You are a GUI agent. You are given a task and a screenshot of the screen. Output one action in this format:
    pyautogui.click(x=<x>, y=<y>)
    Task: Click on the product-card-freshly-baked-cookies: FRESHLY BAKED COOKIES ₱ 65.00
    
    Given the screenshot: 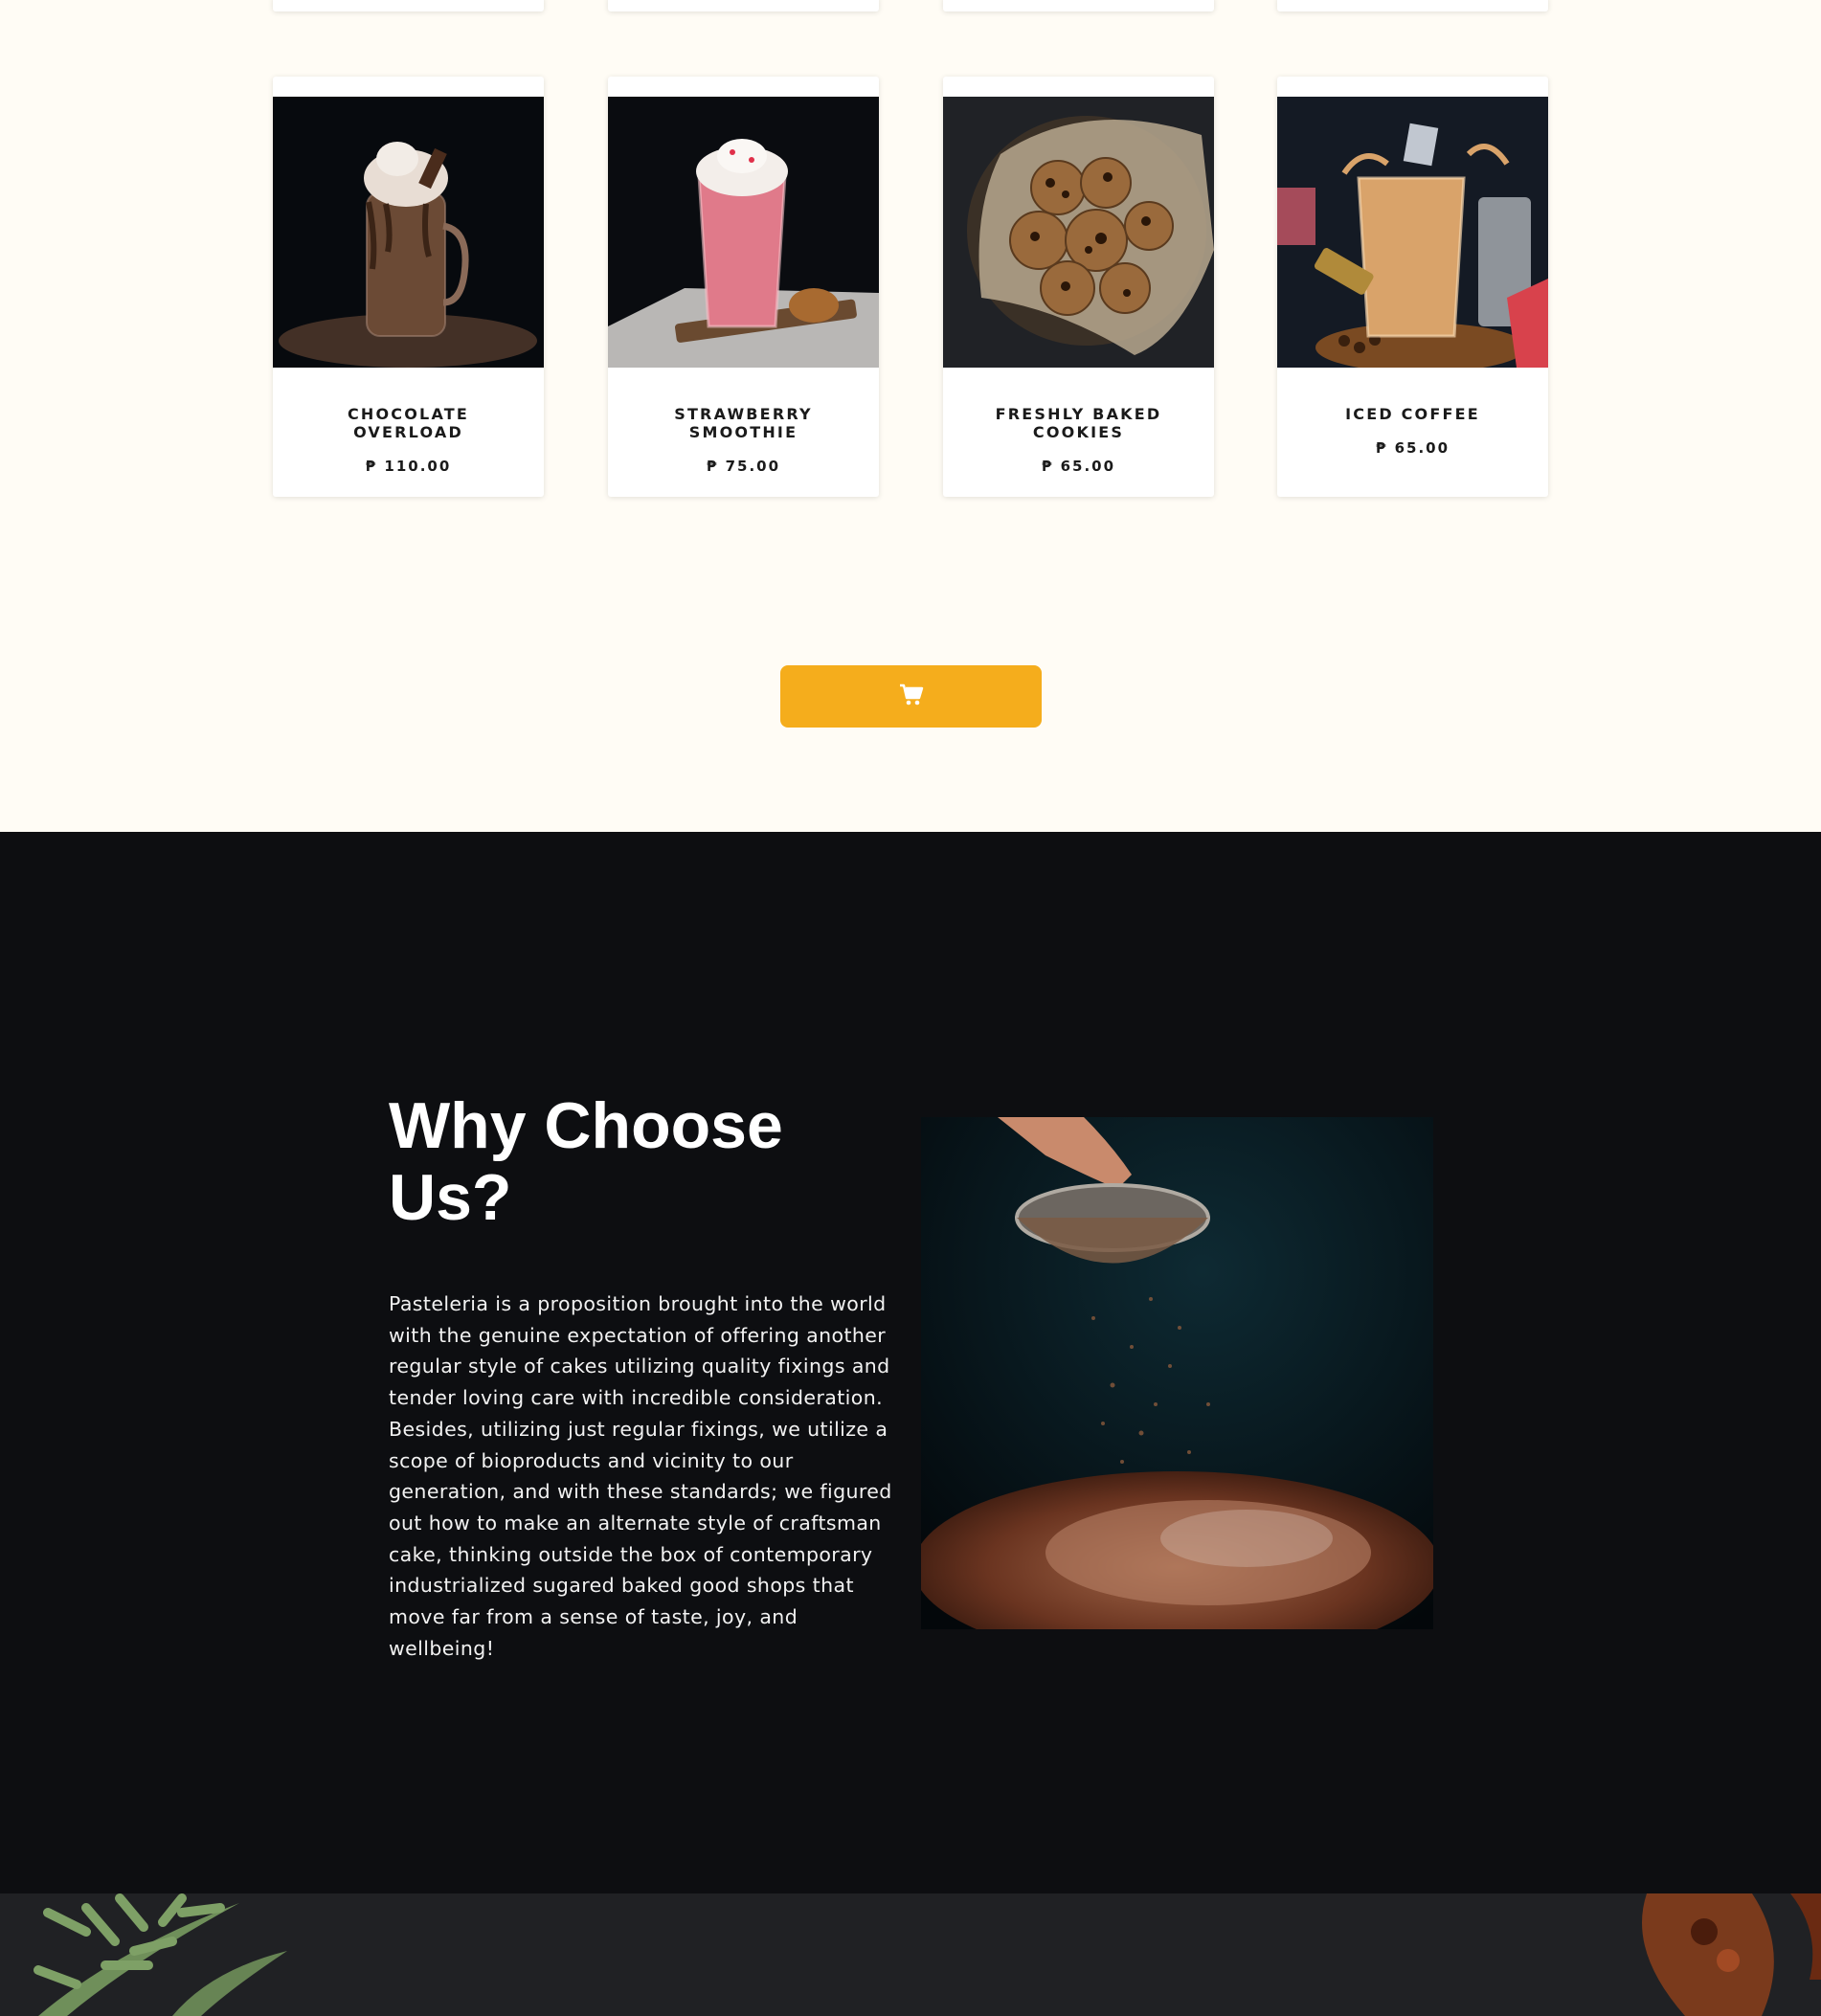 What is the action you would take?
    pyautogui.click(x=1078, y=287)
    